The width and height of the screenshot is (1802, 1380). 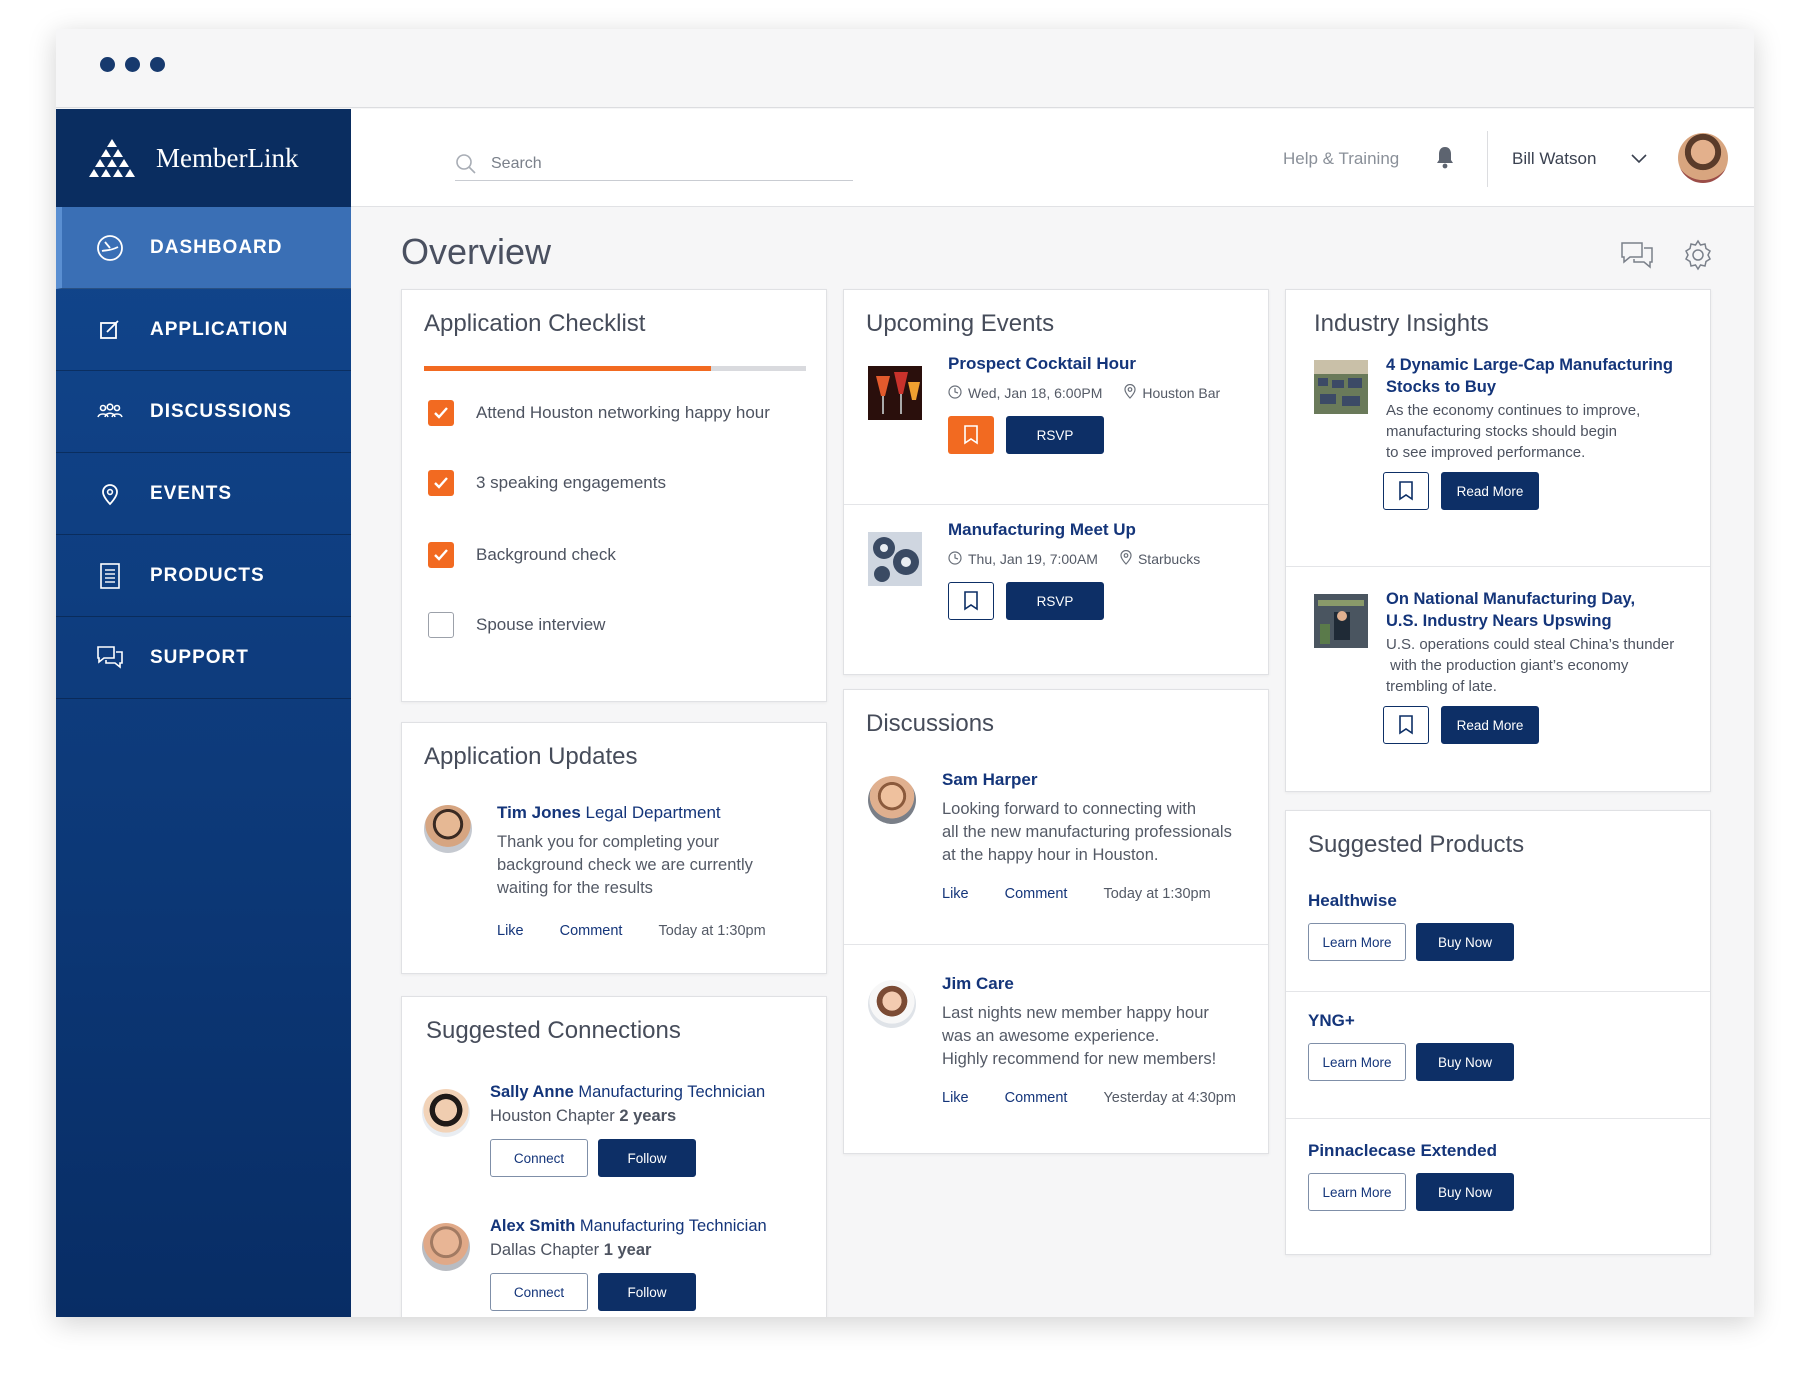 I want to click on unchecked-checkbox, so click(x=441, y=625).